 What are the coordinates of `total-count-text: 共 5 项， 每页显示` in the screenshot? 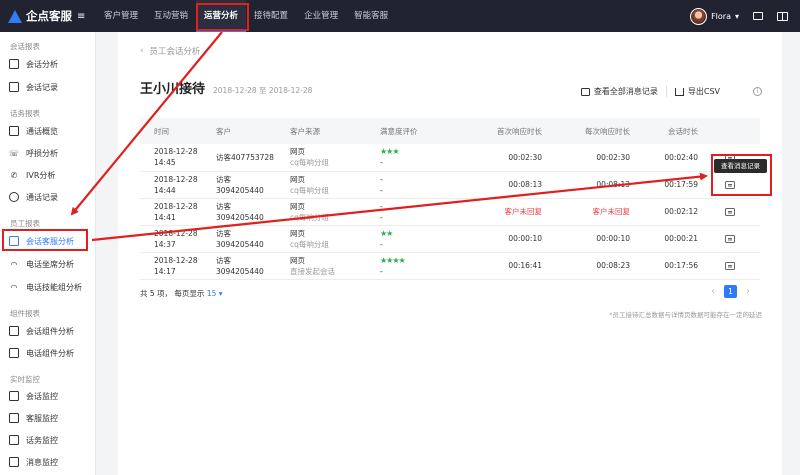 It's located at (173, 293).